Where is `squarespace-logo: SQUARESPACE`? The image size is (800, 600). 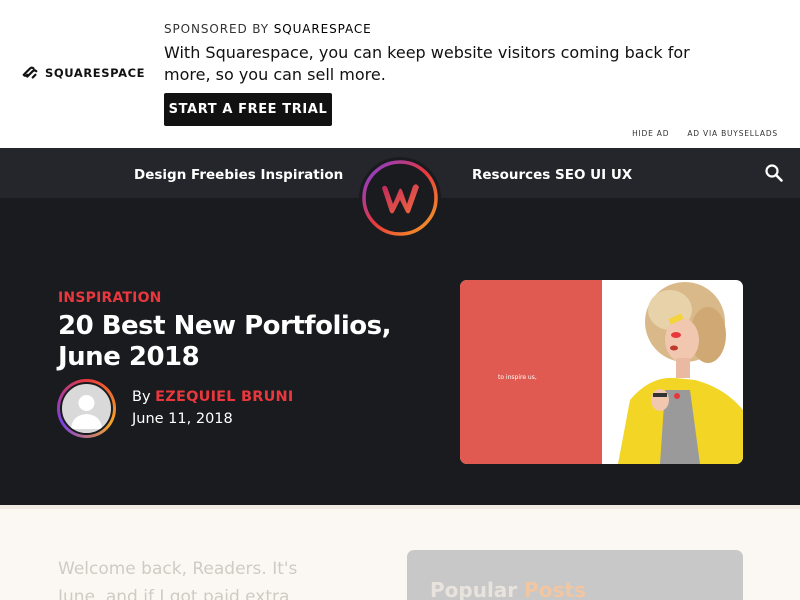 squarespace-logo: SQUARESPACE is located at coordinates (83, 73).